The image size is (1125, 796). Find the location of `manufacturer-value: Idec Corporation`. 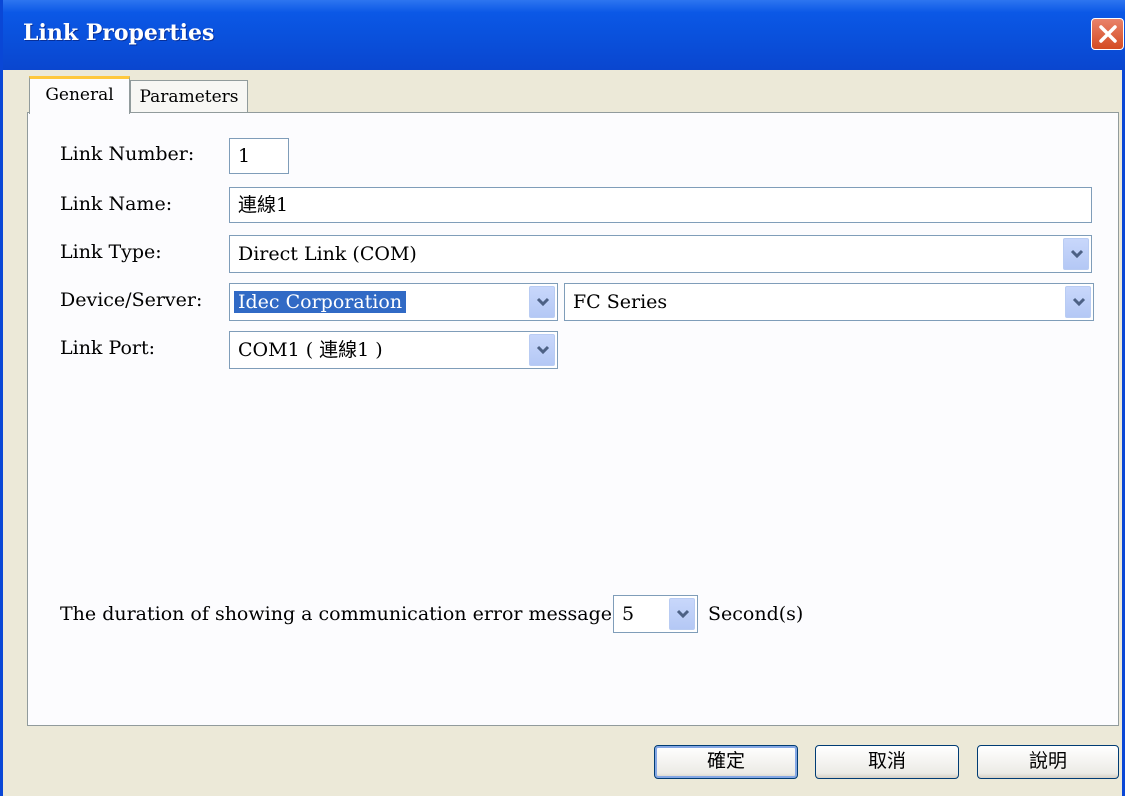

manufacturer-value: Idec Corporation is located at coordinates (320, 302).